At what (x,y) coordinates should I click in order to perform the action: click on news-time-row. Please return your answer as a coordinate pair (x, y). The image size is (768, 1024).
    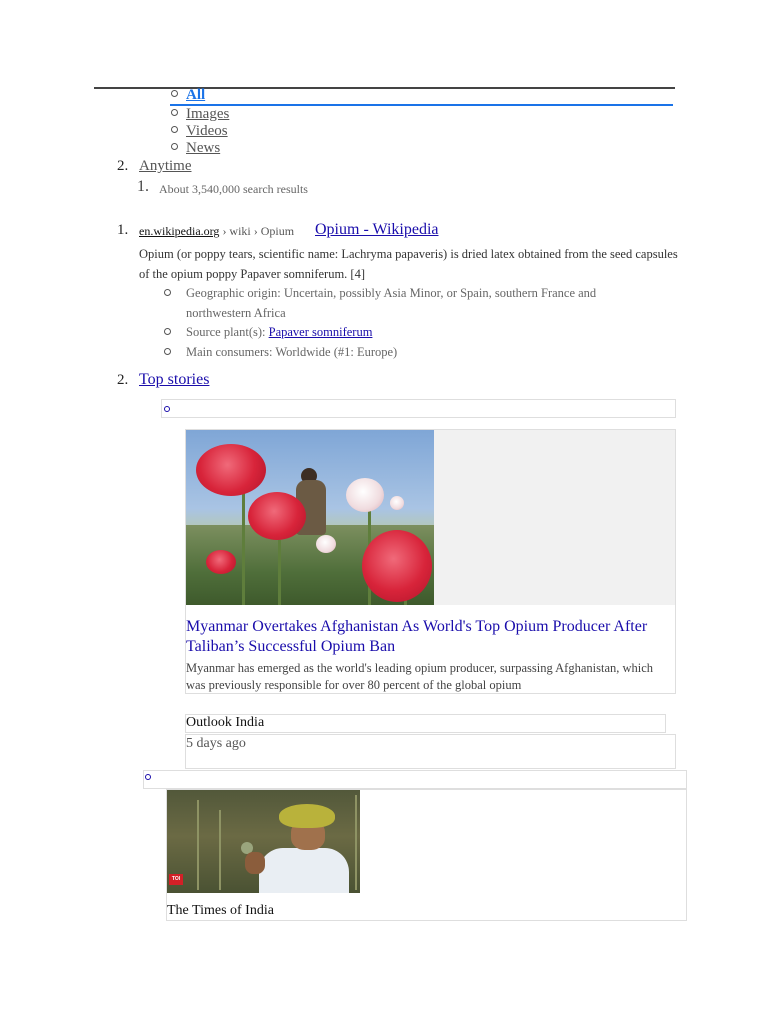
    Looking at the image, I should click on (430, 751).